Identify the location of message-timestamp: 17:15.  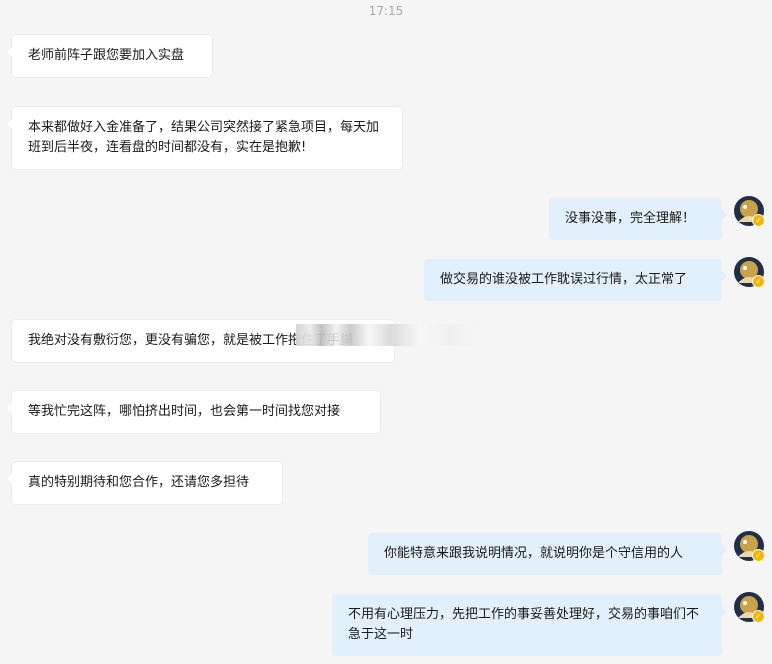
(386, 11).